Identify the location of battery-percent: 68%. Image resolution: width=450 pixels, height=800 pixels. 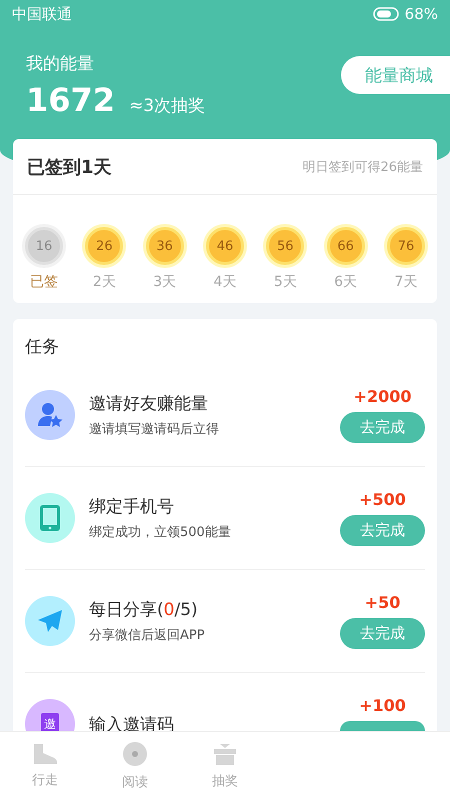
(421, 14).